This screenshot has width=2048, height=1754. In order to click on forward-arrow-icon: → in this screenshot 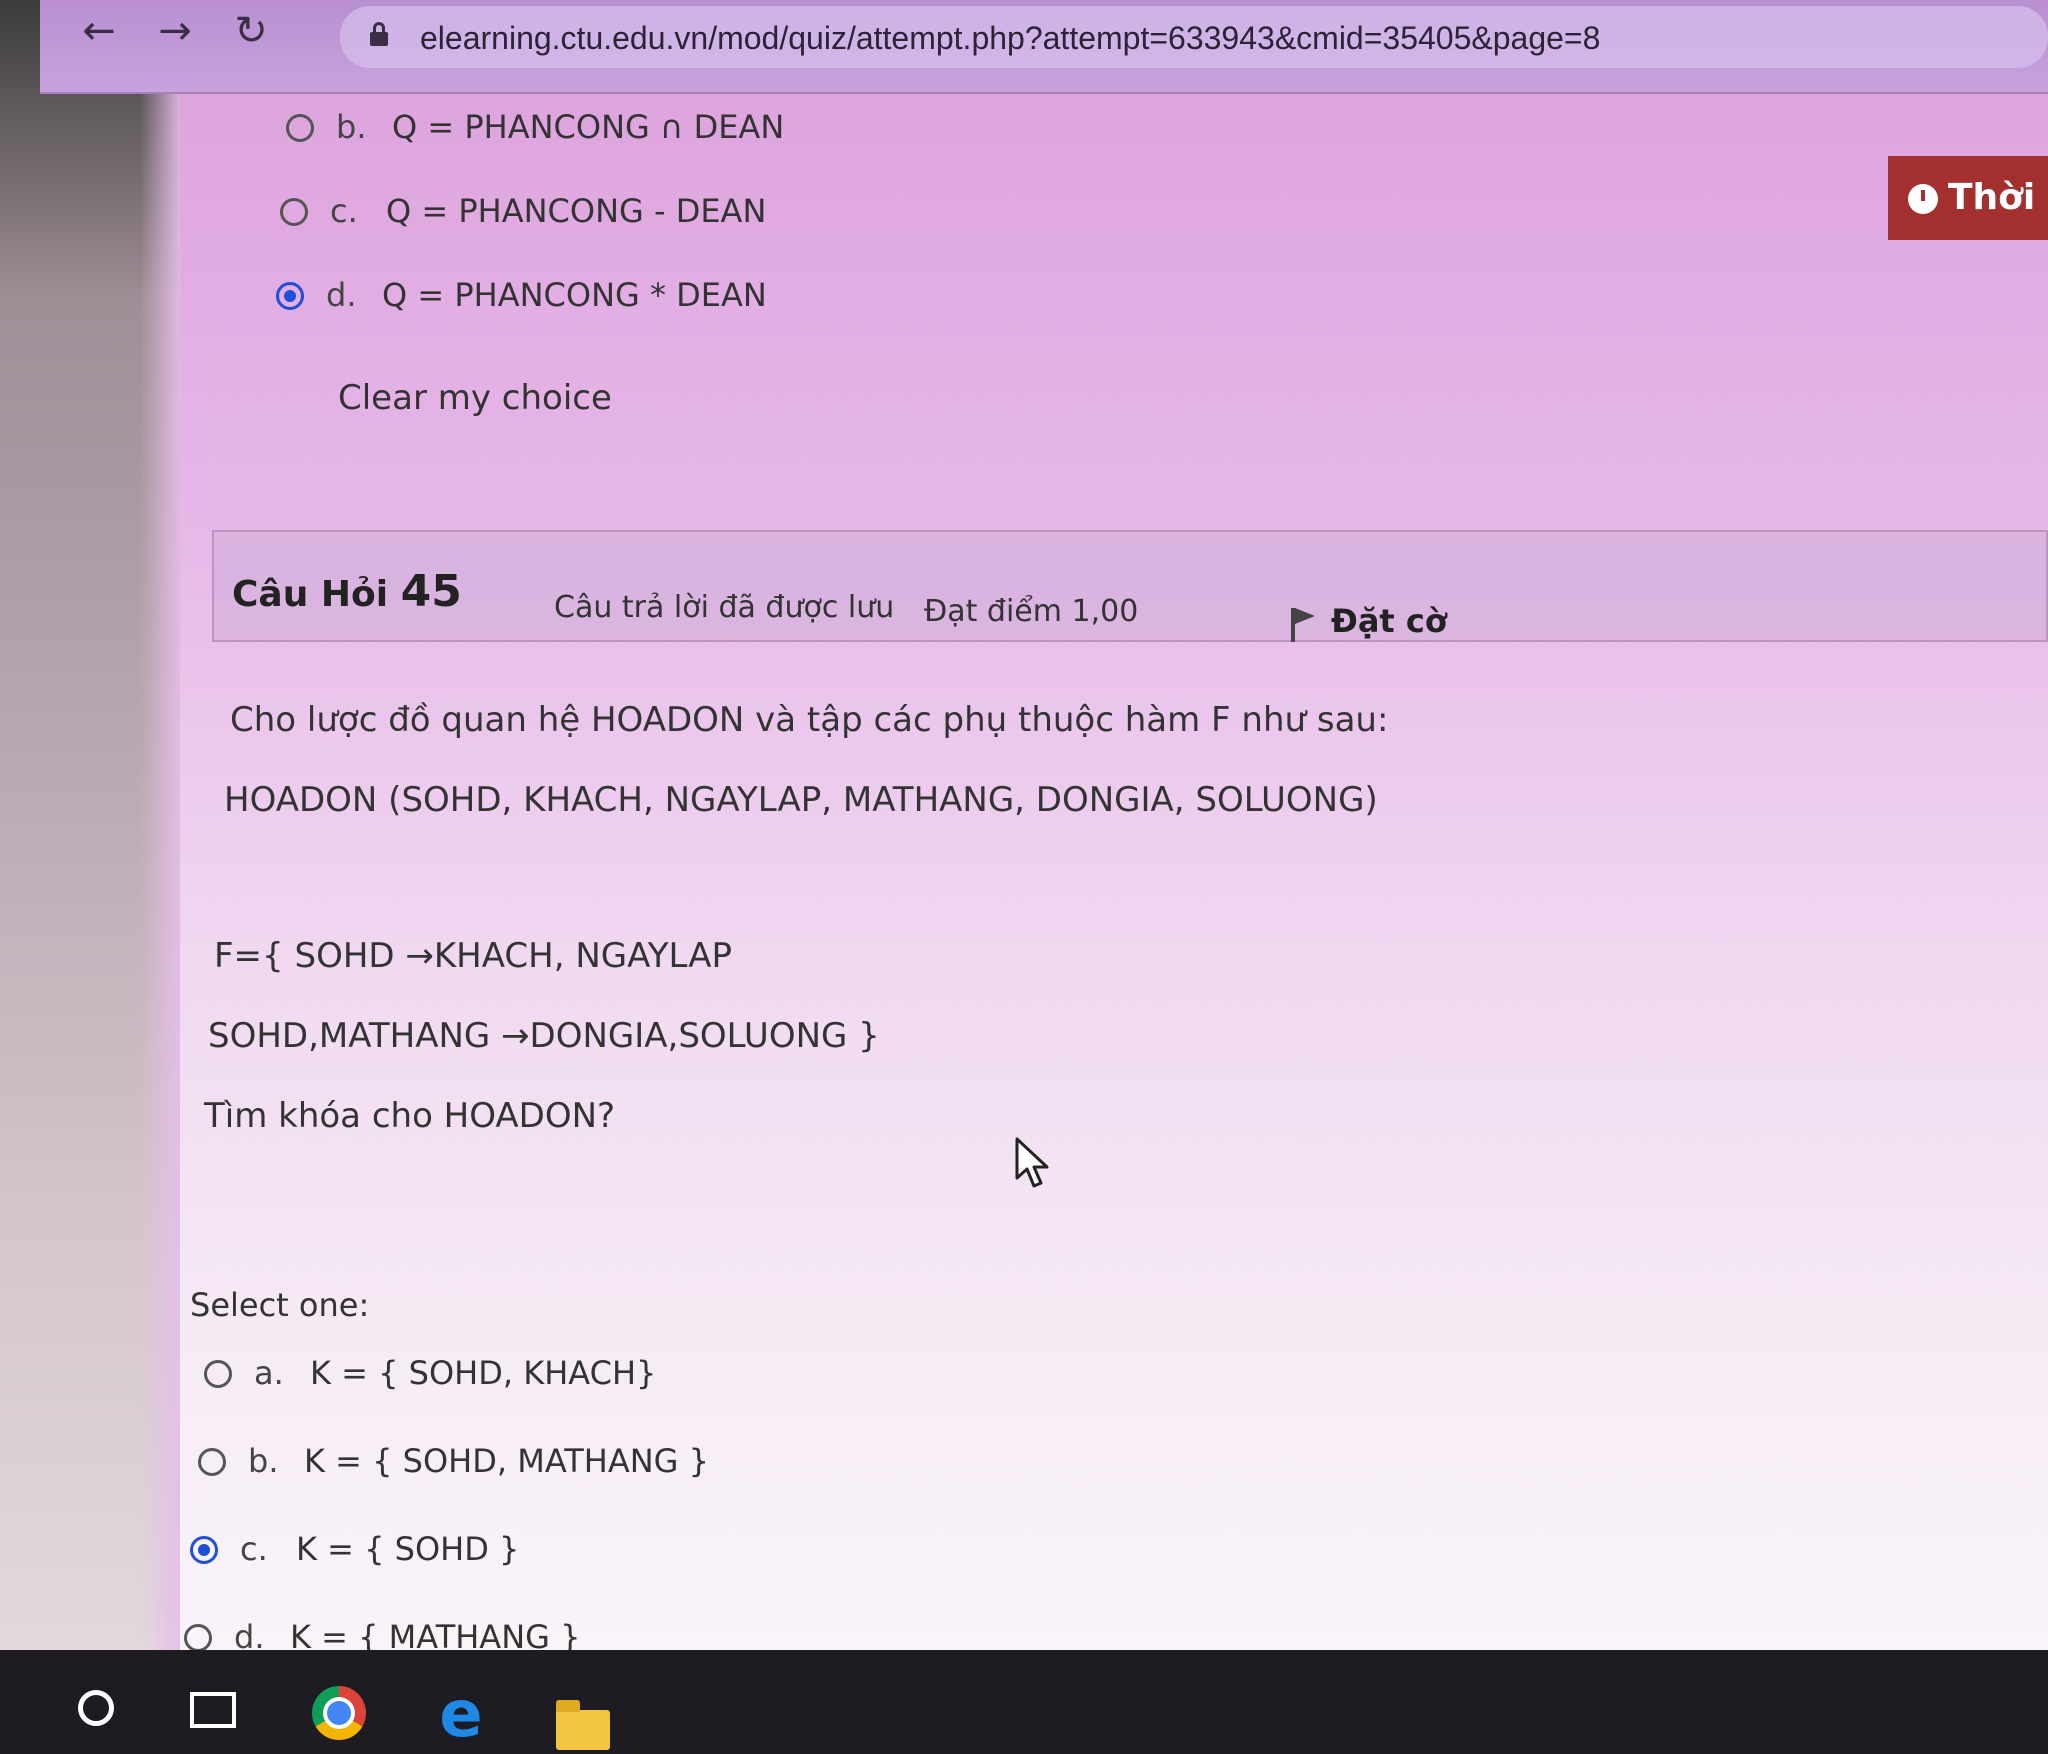, I will do `click(175, 31)`.